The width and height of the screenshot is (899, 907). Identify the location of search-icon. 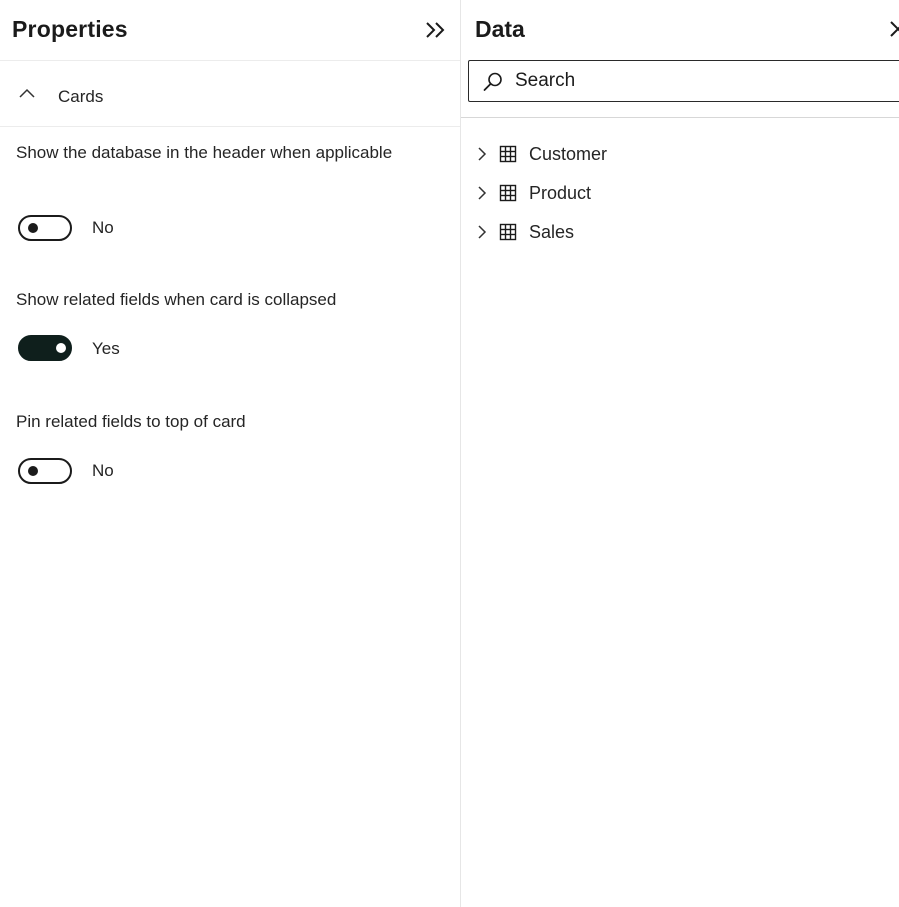
(492, 81).